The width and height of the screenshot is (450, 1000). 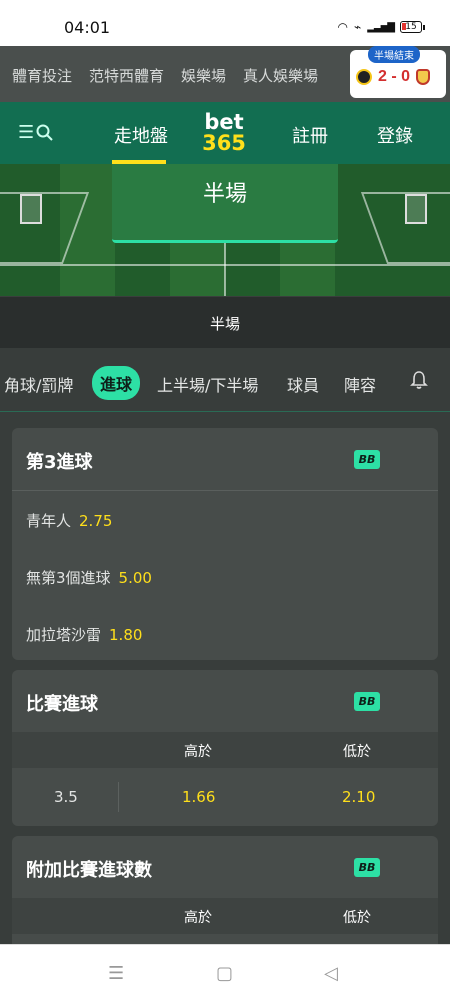 I want to click on nav-live: 走地盤, so click(x=141, y=135).